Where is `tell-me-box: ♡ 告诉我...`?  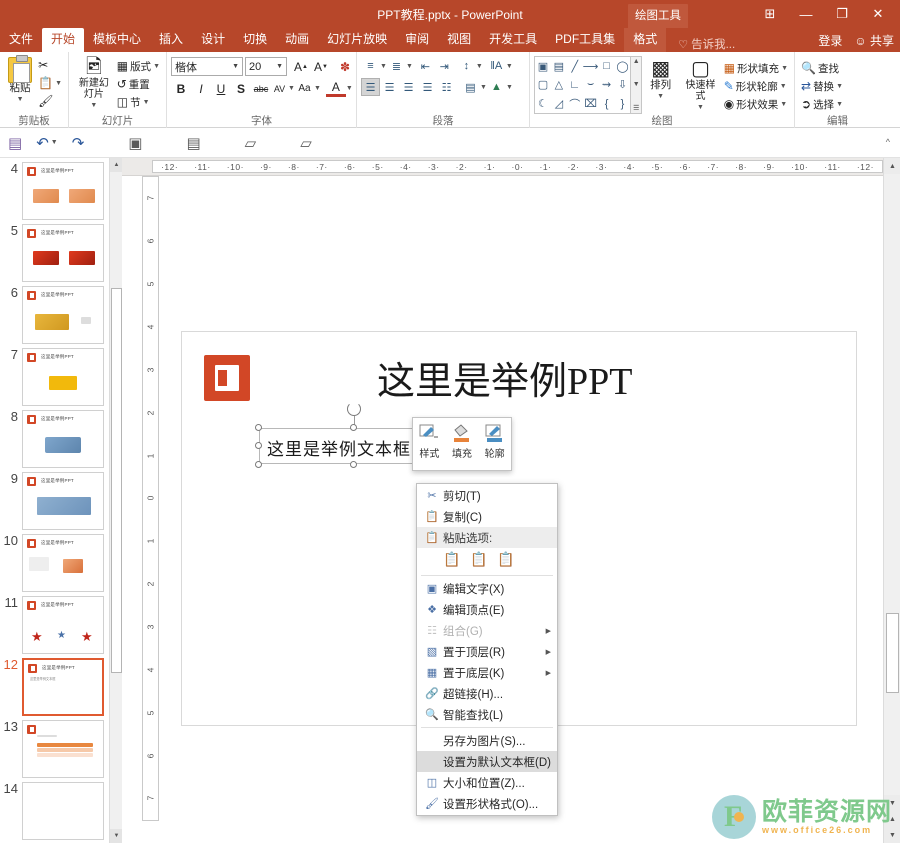 tell-me-box: ♡ 告诉我... is located at coordinates (700, 44).